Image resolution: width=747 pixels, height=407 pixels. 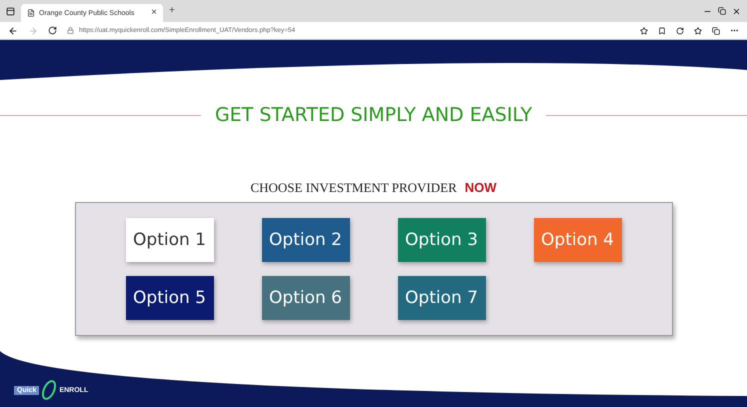 I want to click on reading-icon, so click(x=662, y=30).